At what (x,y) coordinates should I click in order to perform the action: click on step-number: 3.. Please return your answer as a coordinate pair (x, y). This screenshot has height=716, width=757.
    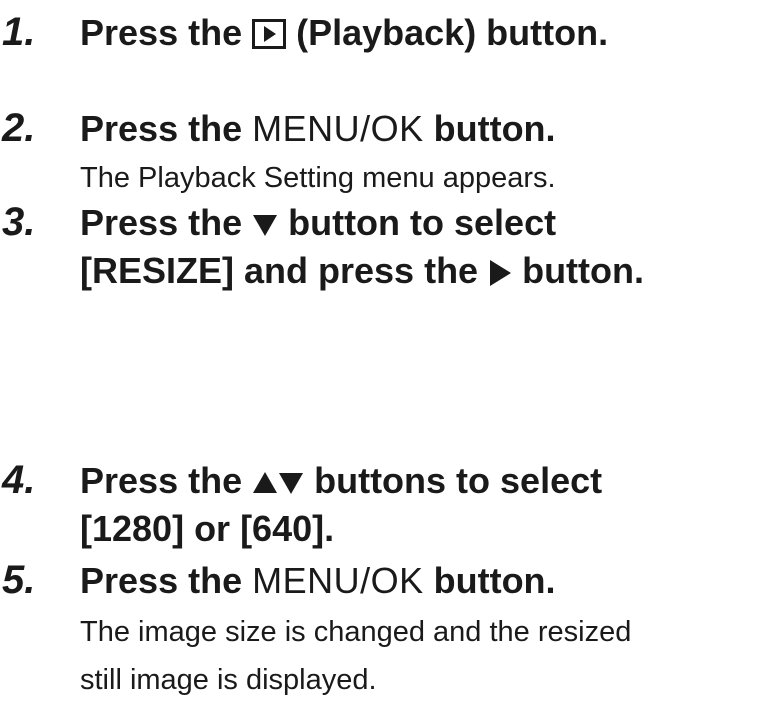
    Looking at the image, I should click on (19, 222).